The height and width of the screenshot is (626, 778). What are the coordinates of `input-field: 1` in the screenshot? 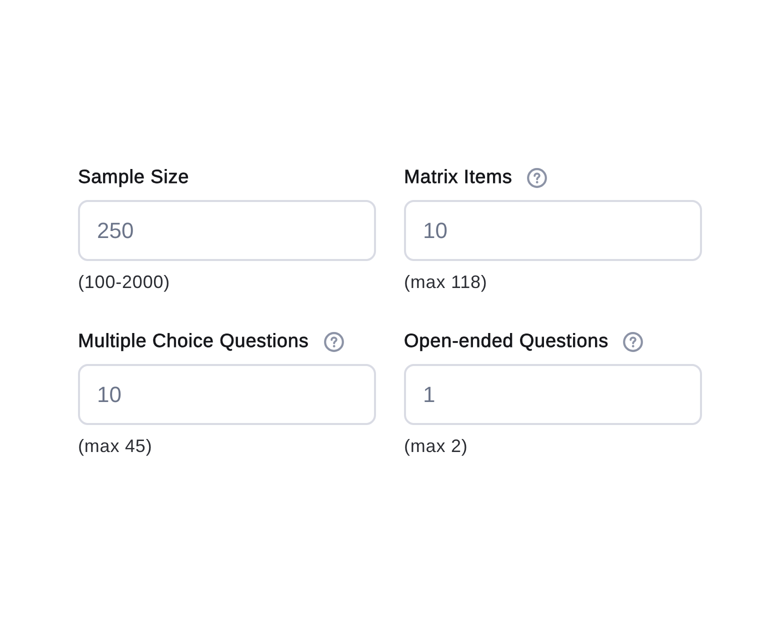 It's located at (553, 394).